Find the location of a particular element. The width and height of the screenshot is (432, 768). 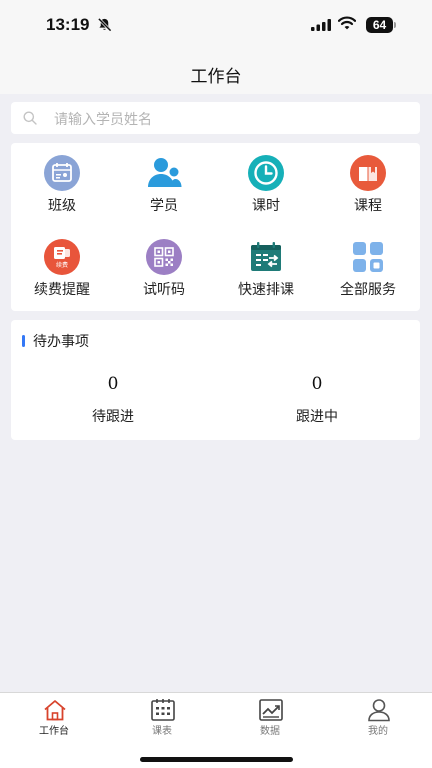

clock-icon is located at coordinates (266, 173).